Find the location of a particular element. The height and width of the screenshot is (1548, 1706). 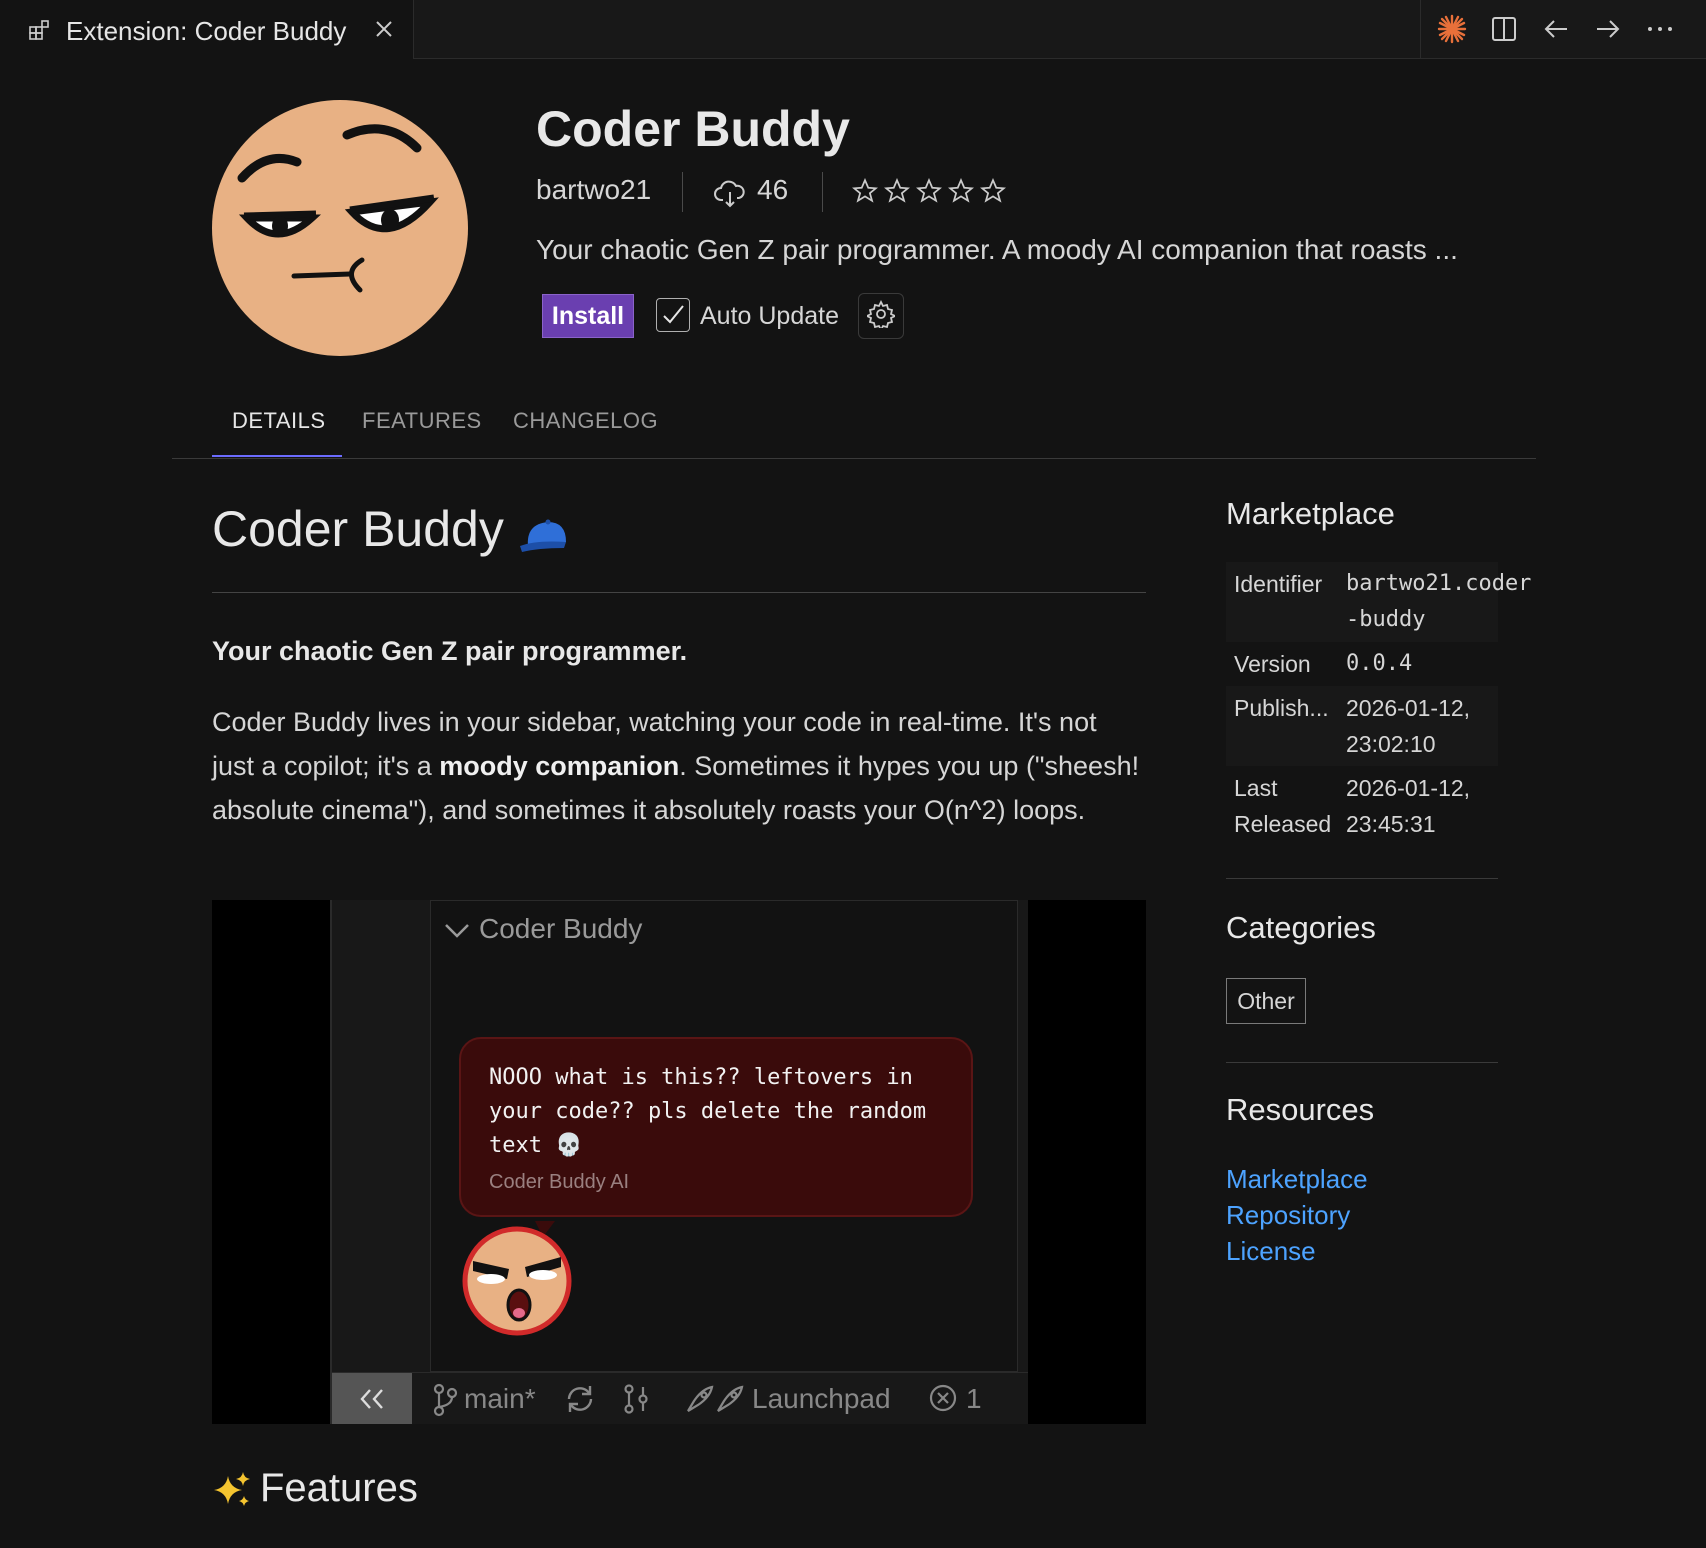

close-icon is located at coordinates (384, 29).